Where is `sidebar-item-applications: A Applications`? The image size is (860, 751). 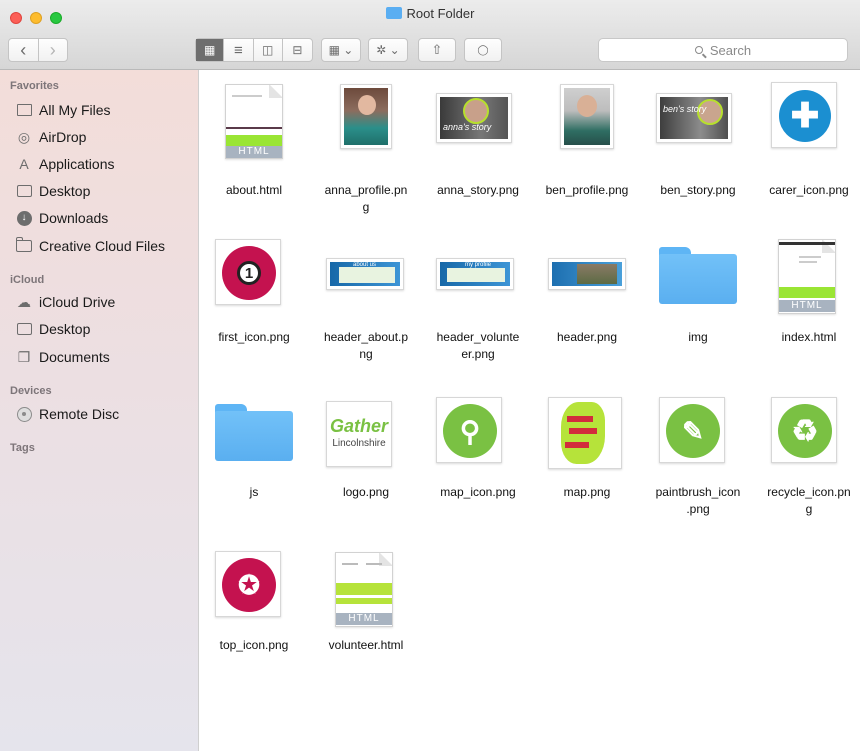 sidebar-item-applications: A Applications is located at coordinates (65, 164).